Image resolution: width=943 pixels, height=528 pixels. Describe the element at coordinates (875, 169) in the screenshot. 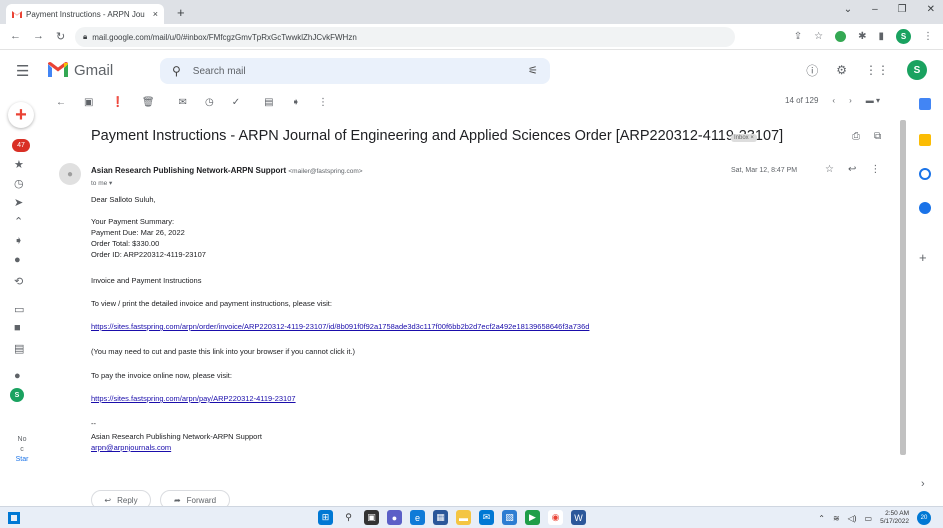

I see `message-more-icon: ⋮` at that location.